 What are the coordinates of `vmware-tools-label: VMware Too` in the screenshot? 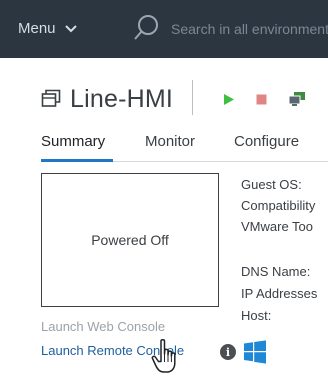 It's located at (277, 226).